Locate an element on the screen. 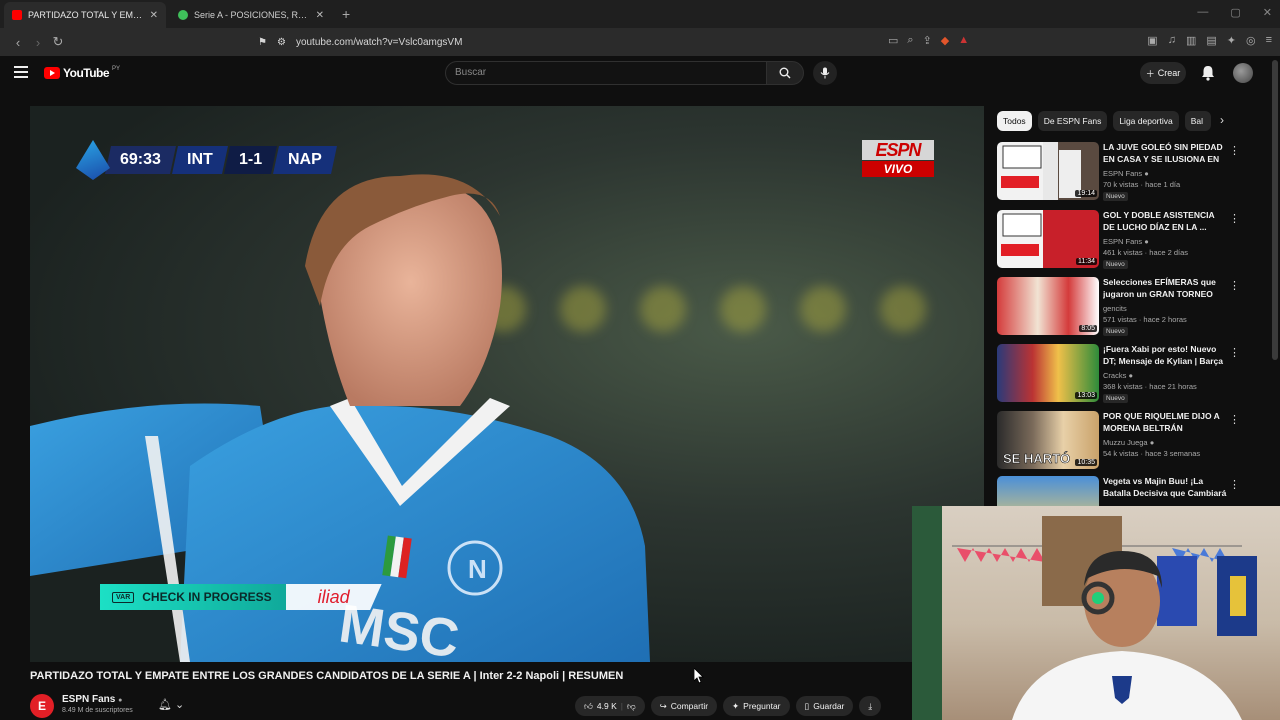  youtube-header: YouTube PY Buscar ＋ Crear is located at coordinates (640, 73).